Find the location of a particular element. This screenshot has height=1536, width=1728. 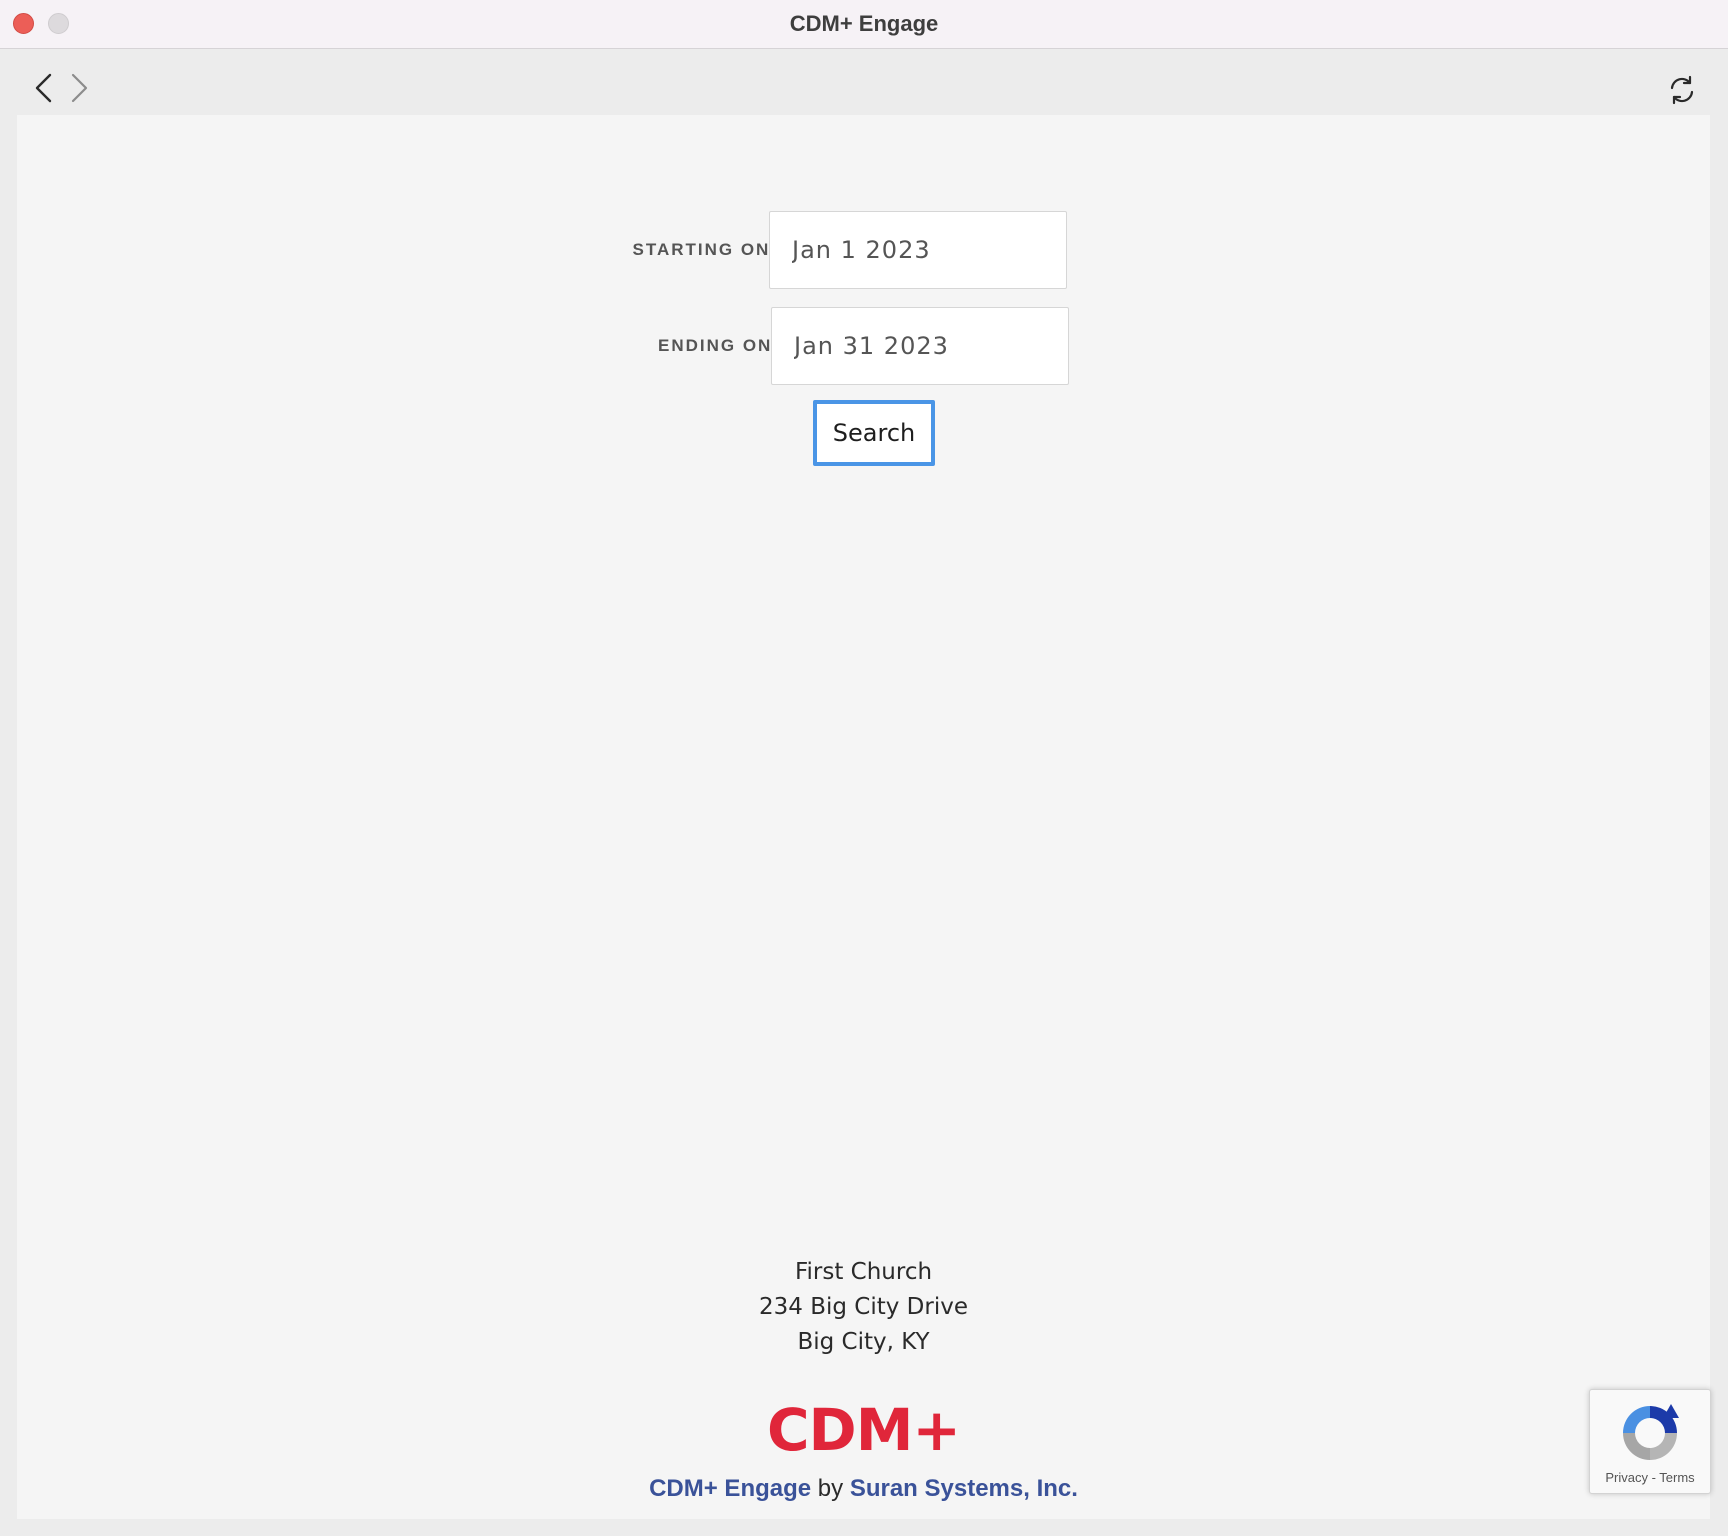

footer-credits: CDM+ Engage by Suran Systems, Inc. is located at coordinates (863, 1489).